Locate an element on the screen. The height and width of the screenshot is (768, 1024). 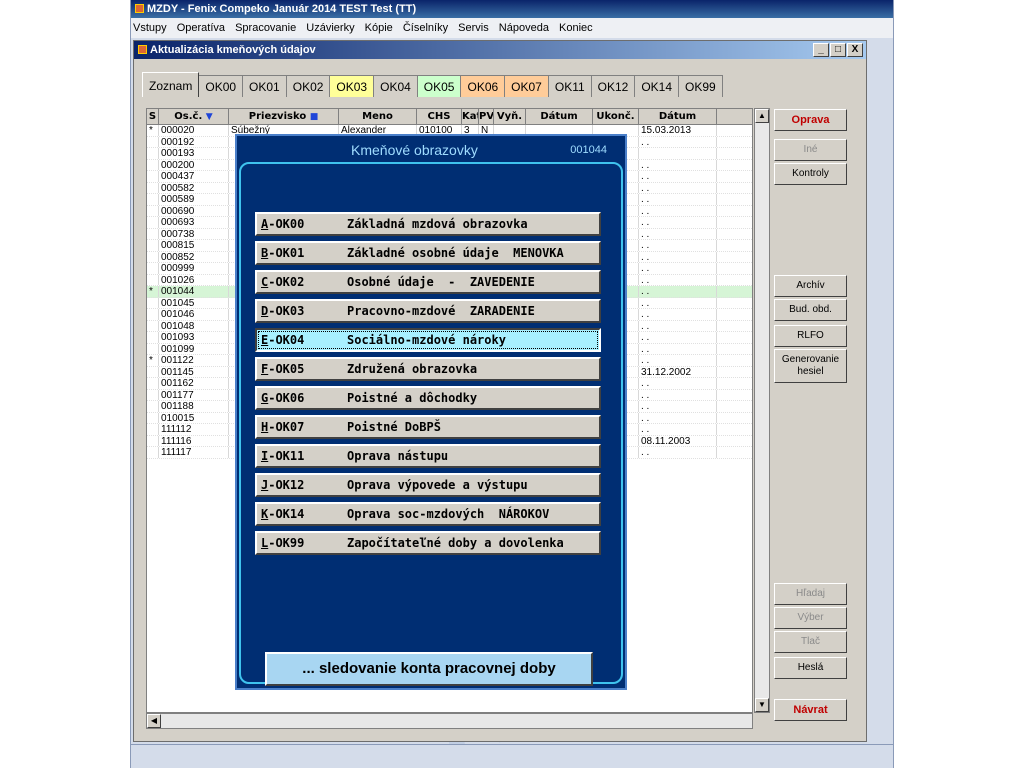
screen-menu-item-ok03: D-OK03 Pracovno-mzdové ZARADENIE is located at coordinates (428, 311).